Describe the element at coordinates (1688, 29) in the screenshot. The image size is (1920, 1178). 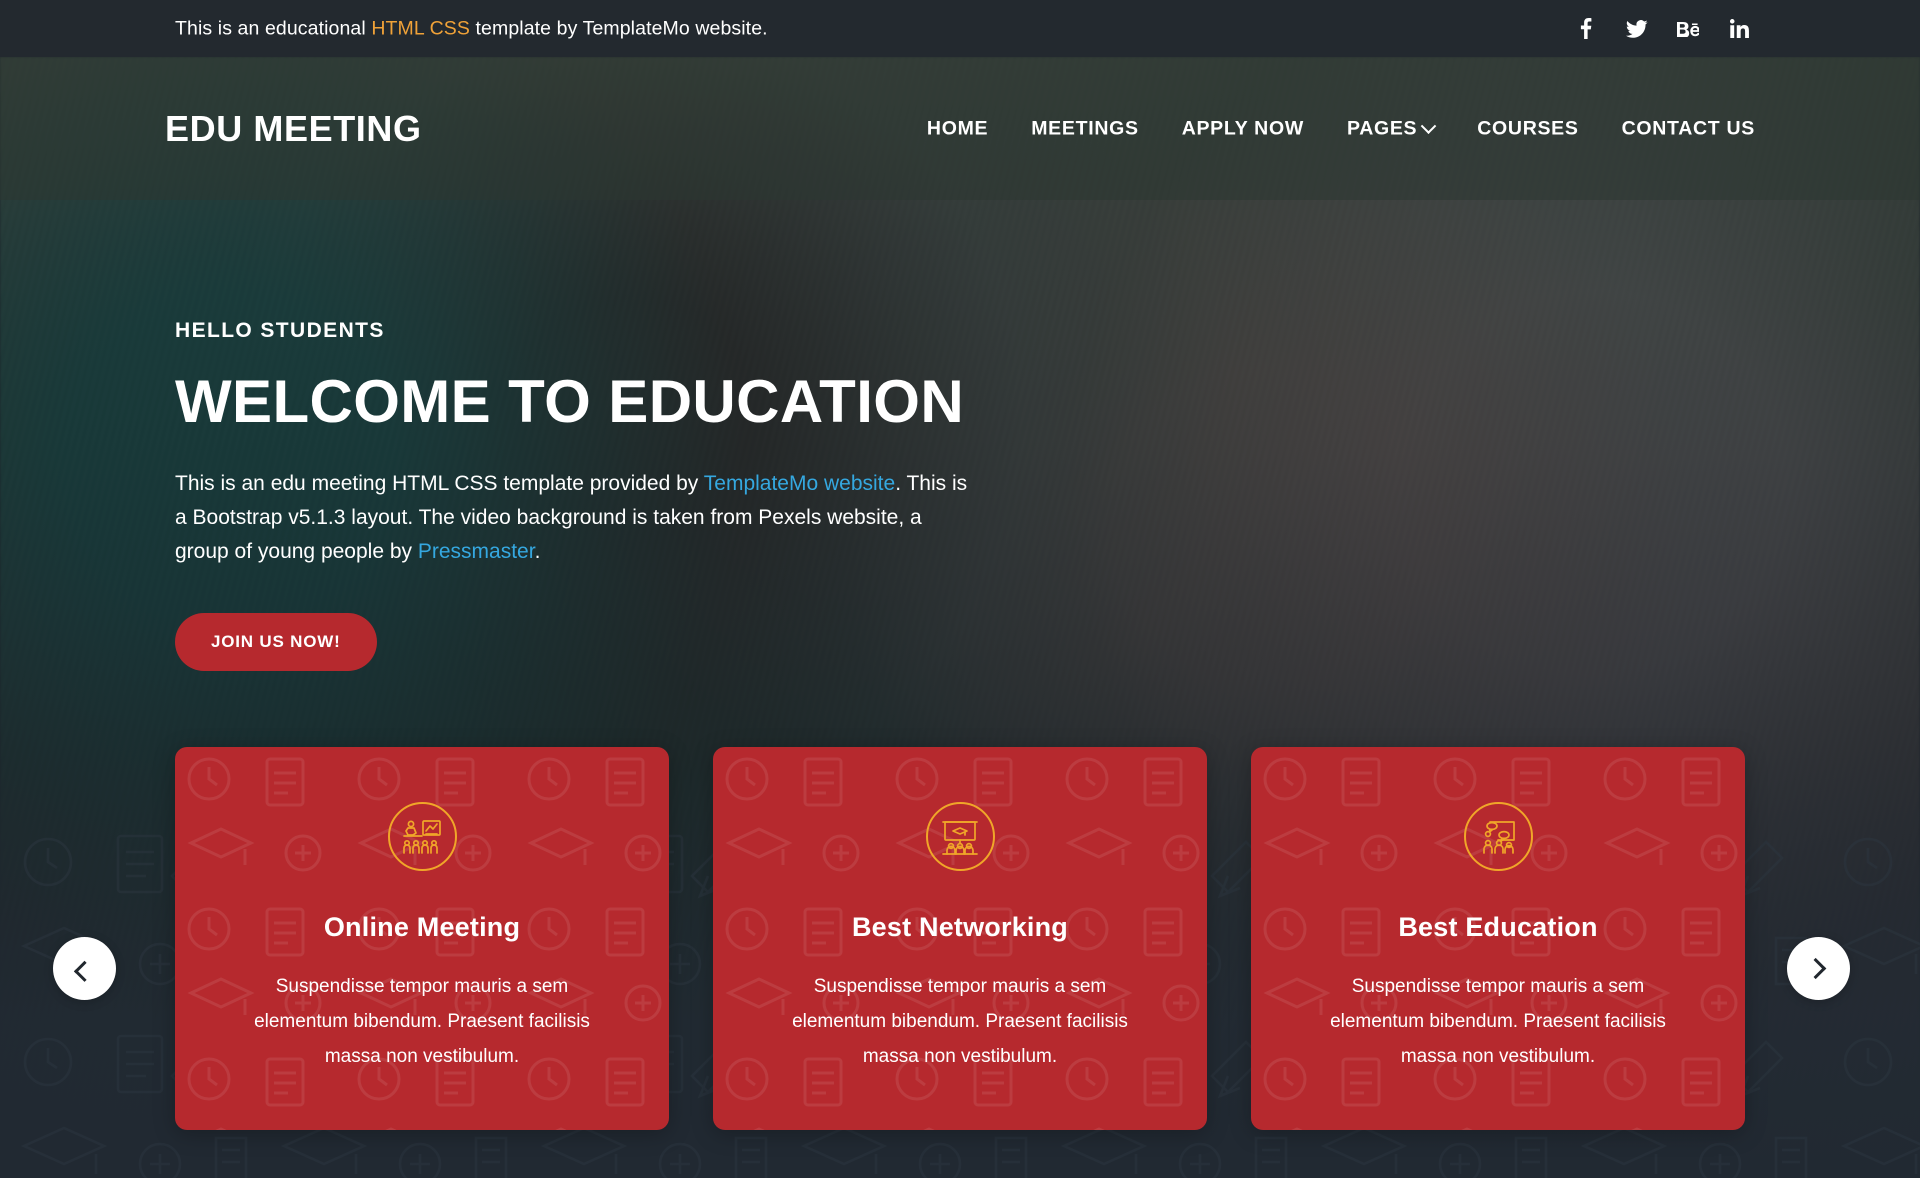
I see `behance-icon` at that location.